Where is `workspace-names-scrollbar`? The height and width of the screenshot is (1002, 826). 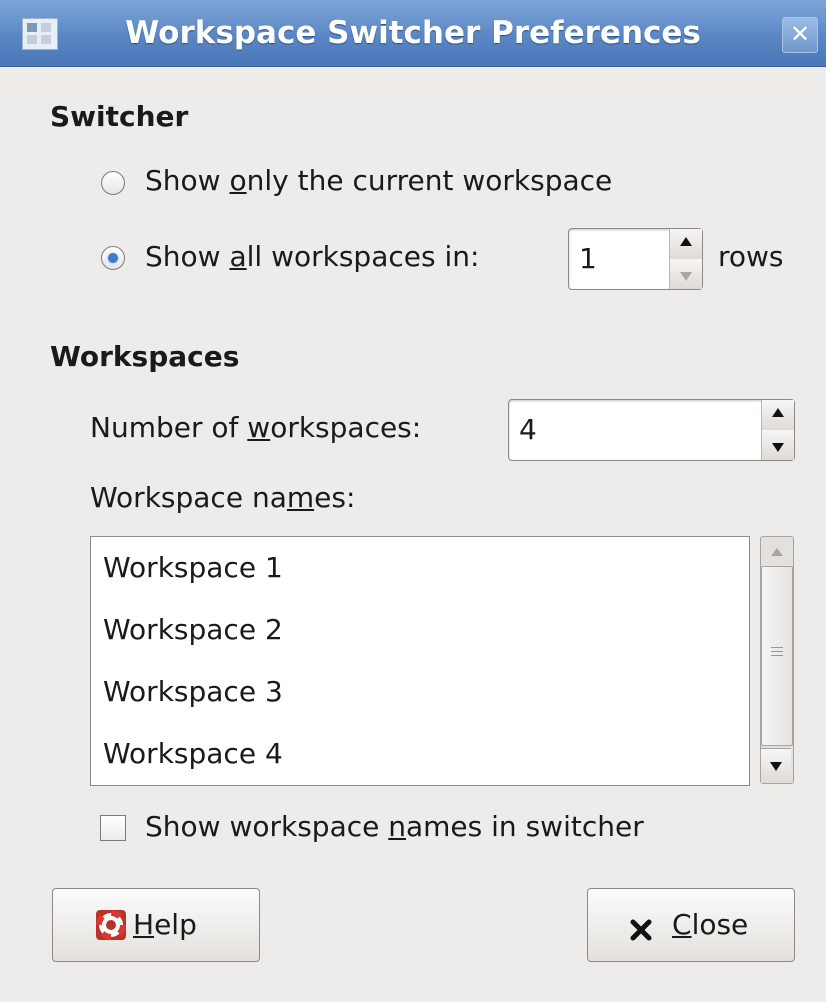
workspace-names-scrollbar is located at coordinates (777, 660).